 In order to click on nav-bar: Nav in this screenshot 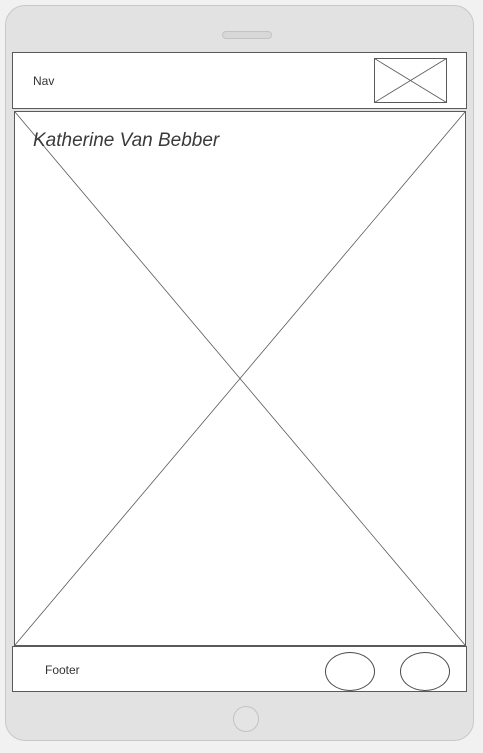, I will do `click(239, 80)`.